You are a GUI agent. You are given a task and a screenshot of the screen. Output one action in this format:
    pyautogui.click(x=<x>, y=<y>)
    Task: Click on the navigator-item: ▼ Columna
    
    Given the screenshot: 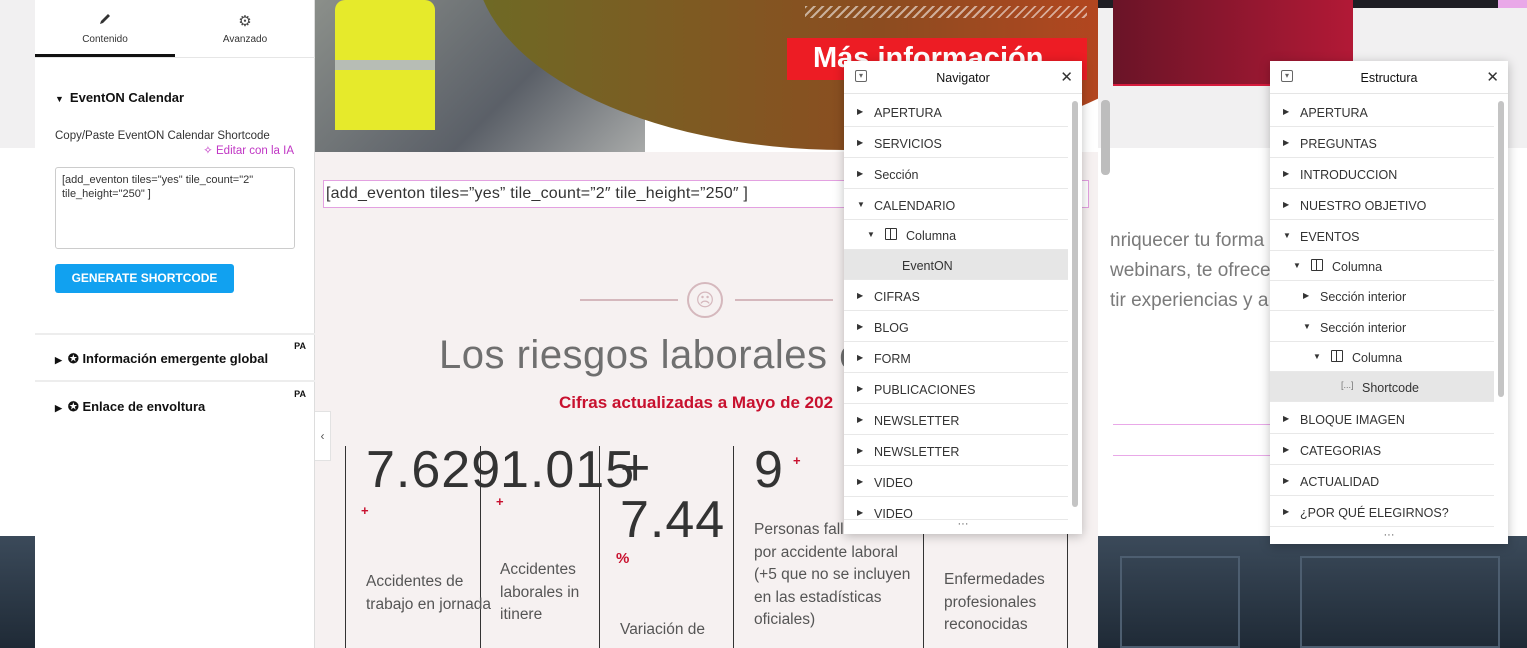 What is the action you would take?
    pyautogui.click(x=956, y=235)
    